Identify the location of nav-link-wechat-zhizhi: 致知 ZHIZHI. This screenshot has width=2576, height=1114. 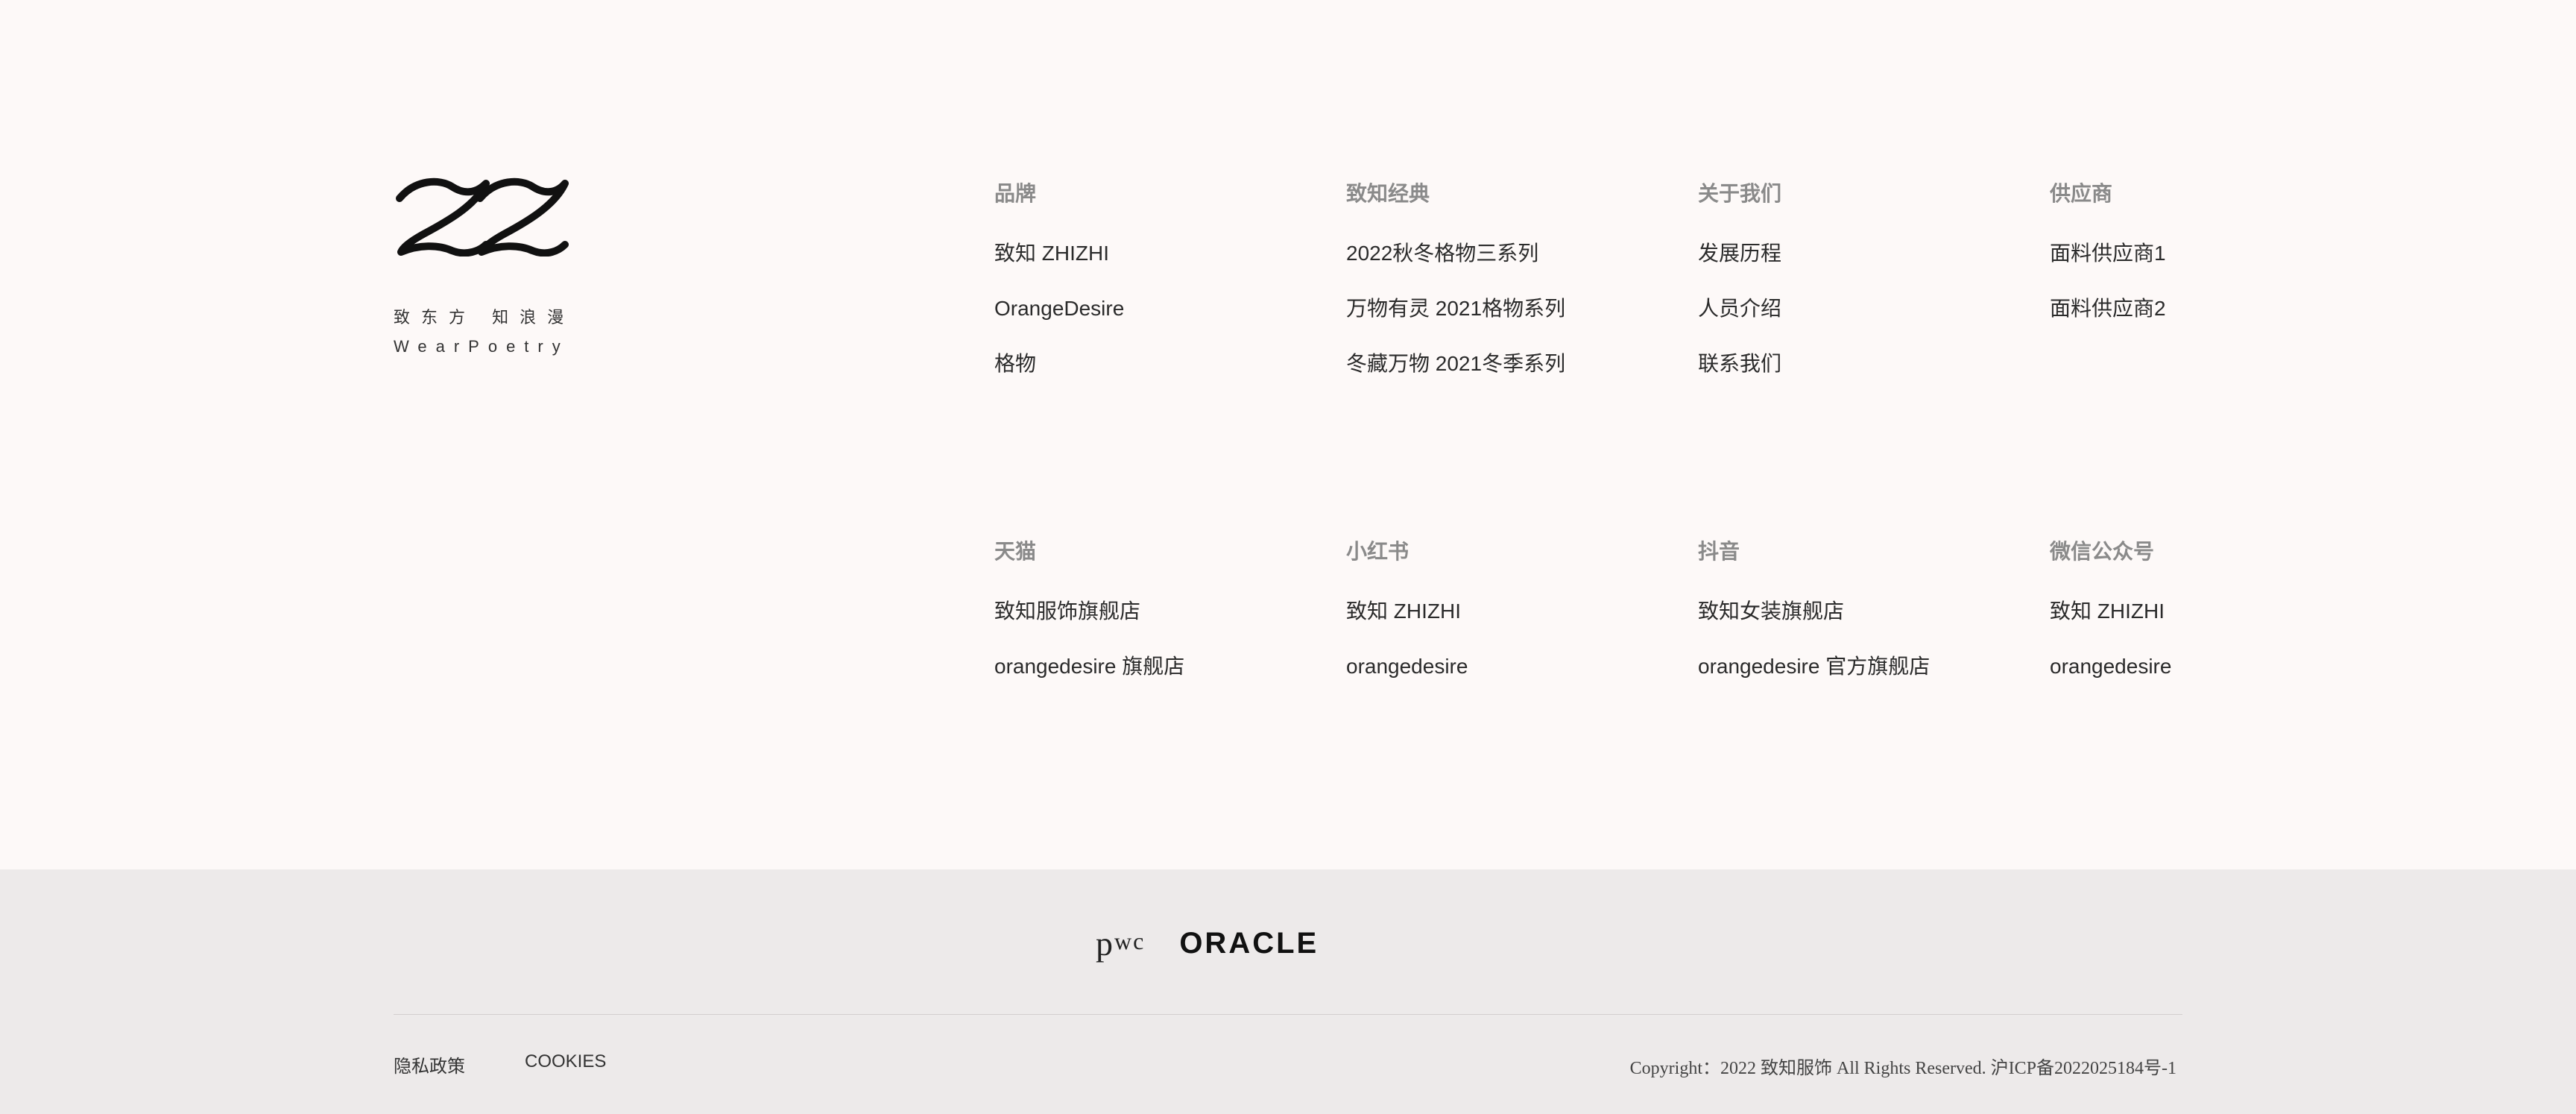
(2206, 611).